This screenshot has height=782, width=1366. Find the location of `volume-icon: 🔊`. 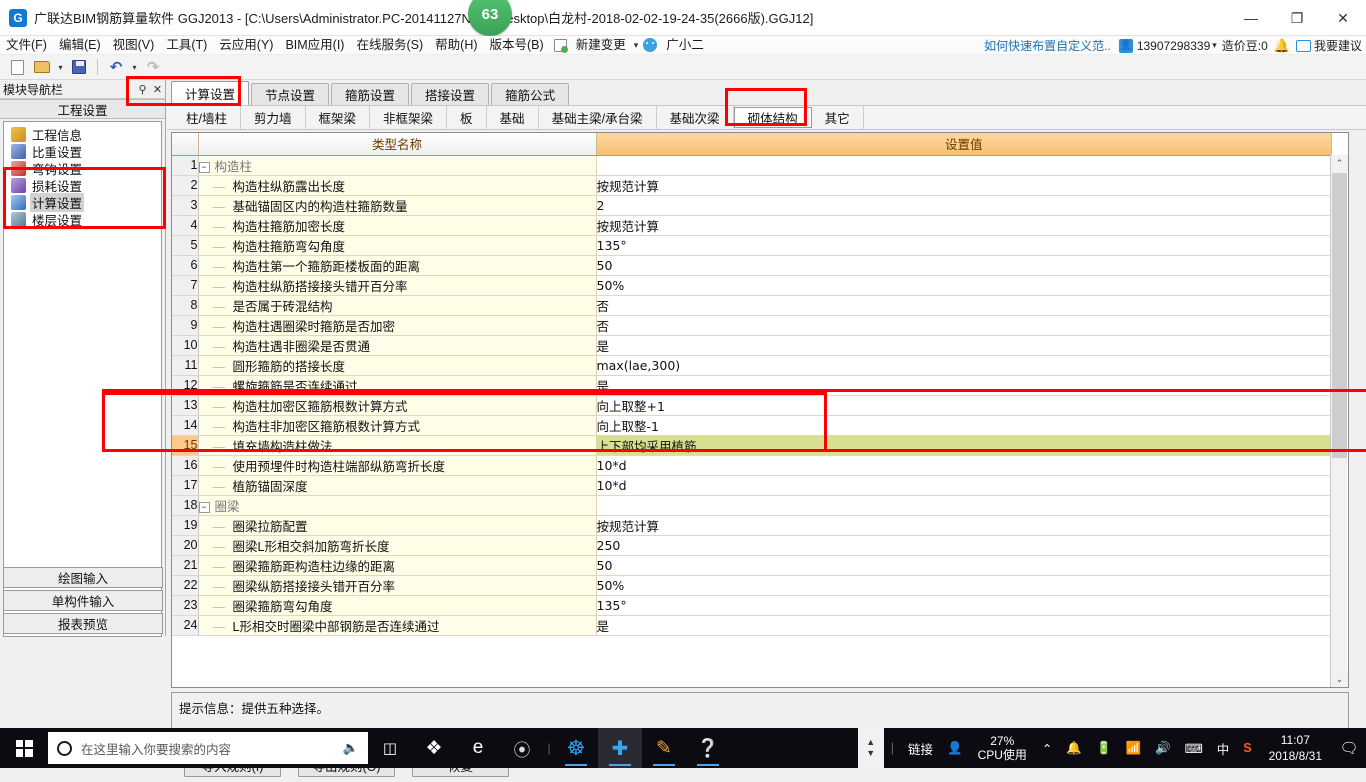

volume-icon: 🔊 is located at coordinates (1163, 748).